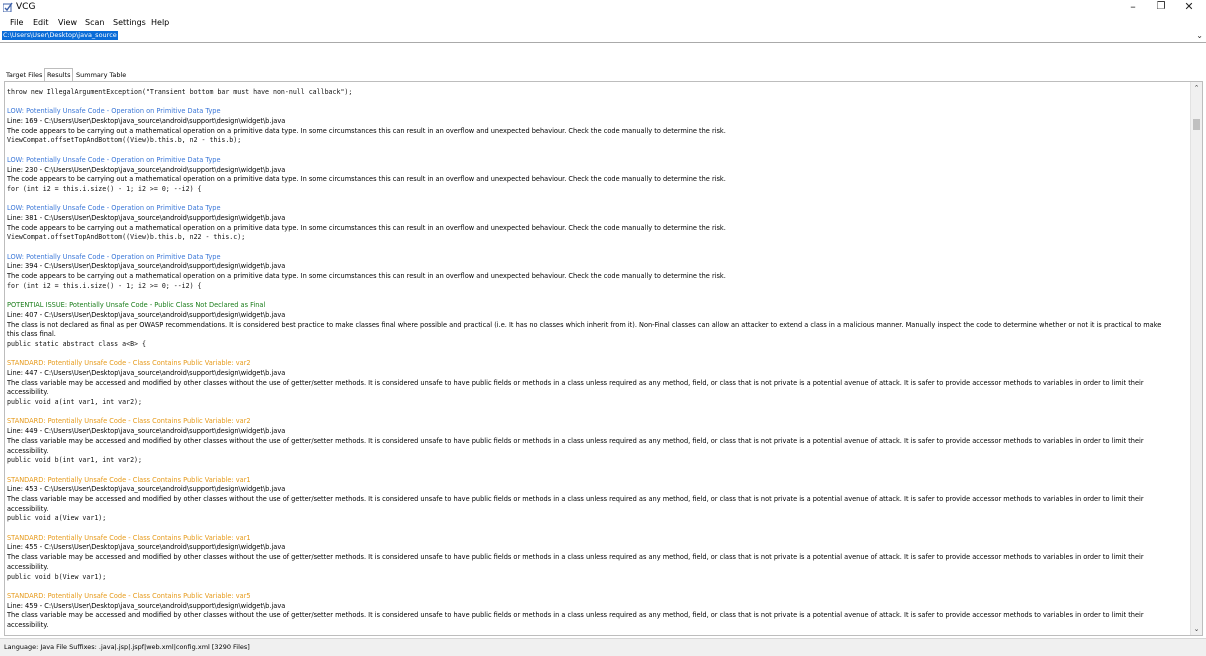 Image resolution: width=1206 pixels, height=656 pixels. Describe the element at coordinates (76, 343) in the screenshot. I see `code-snippet: public static abstract class a<B> {` at that location.